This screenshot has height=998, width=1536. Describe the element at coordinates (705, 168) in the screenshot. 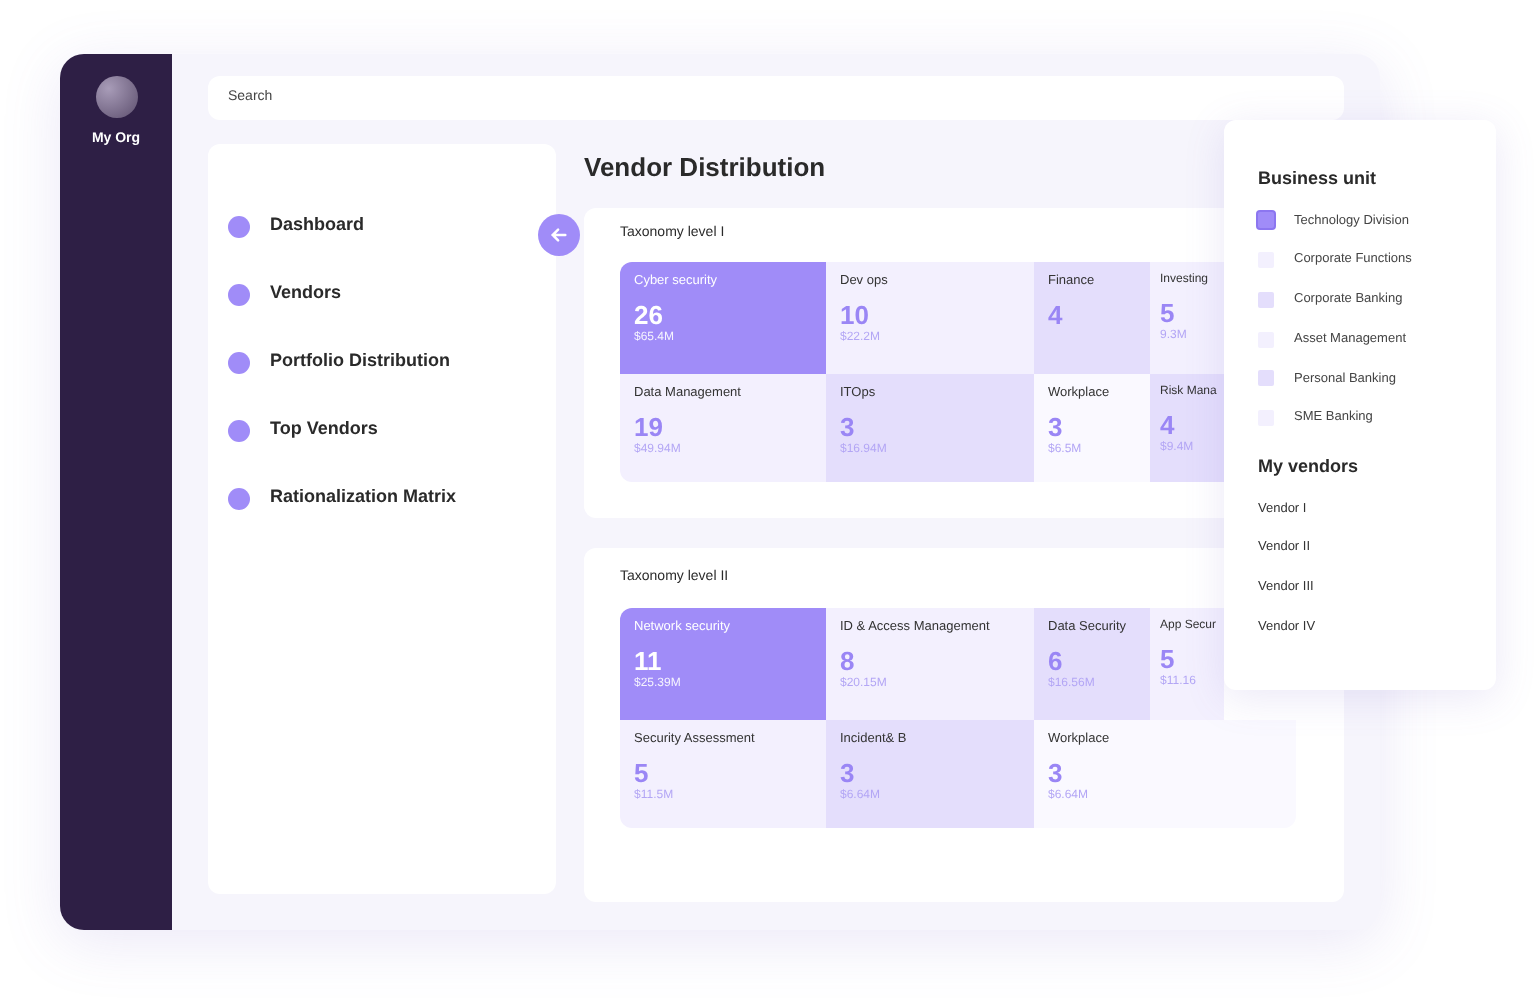

I see `page-title: Vendor Distribution` at that location.